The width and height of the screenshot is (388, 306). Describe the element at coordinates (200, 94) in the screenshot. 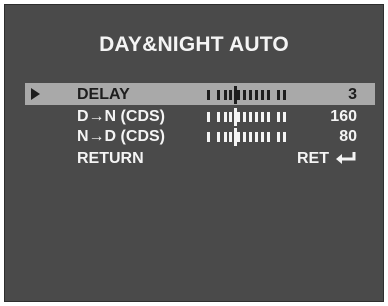

I see `menu-item-delay: DELAY 3` at that location.